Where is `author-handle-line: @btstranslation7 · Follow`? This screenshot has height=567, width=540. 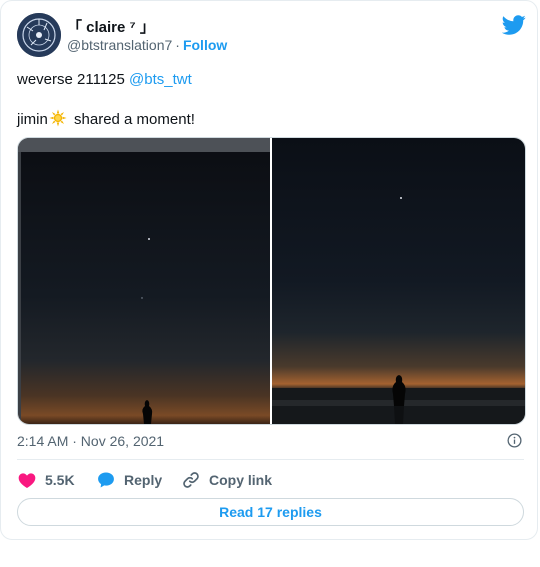 author-handle-line: @btstranslation7 · Follow is located at coordinates (147, 45).